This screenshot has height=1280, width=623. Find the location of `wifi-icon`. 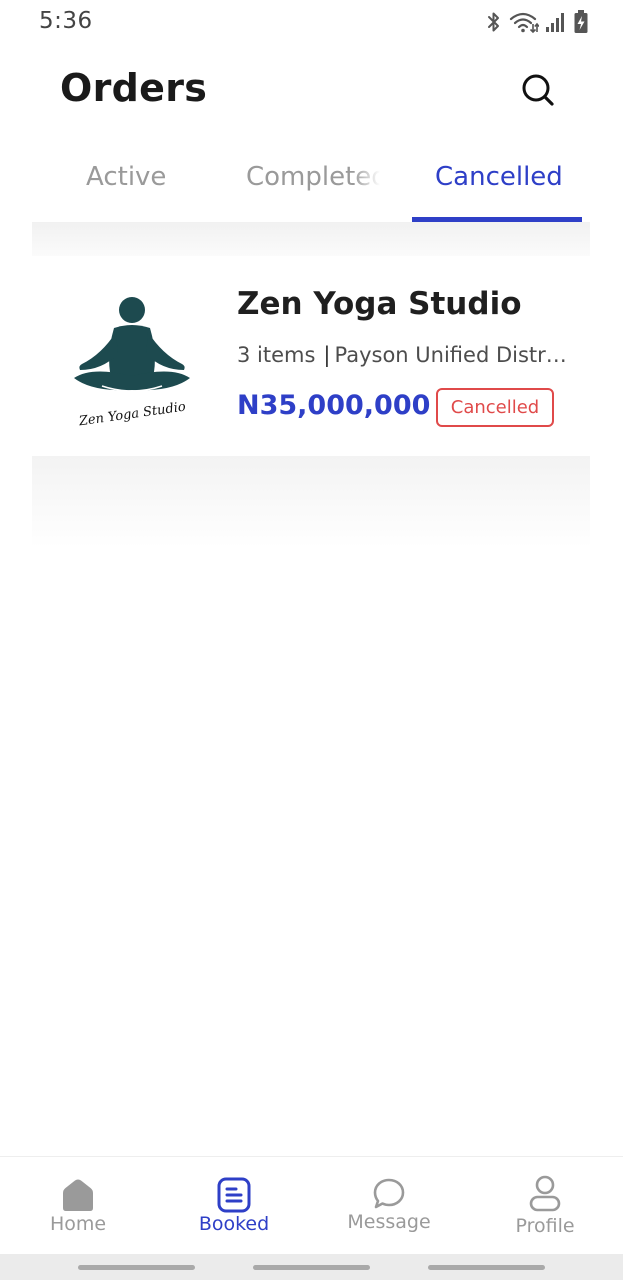

wifi-icon is located at coordinates (524, 22).